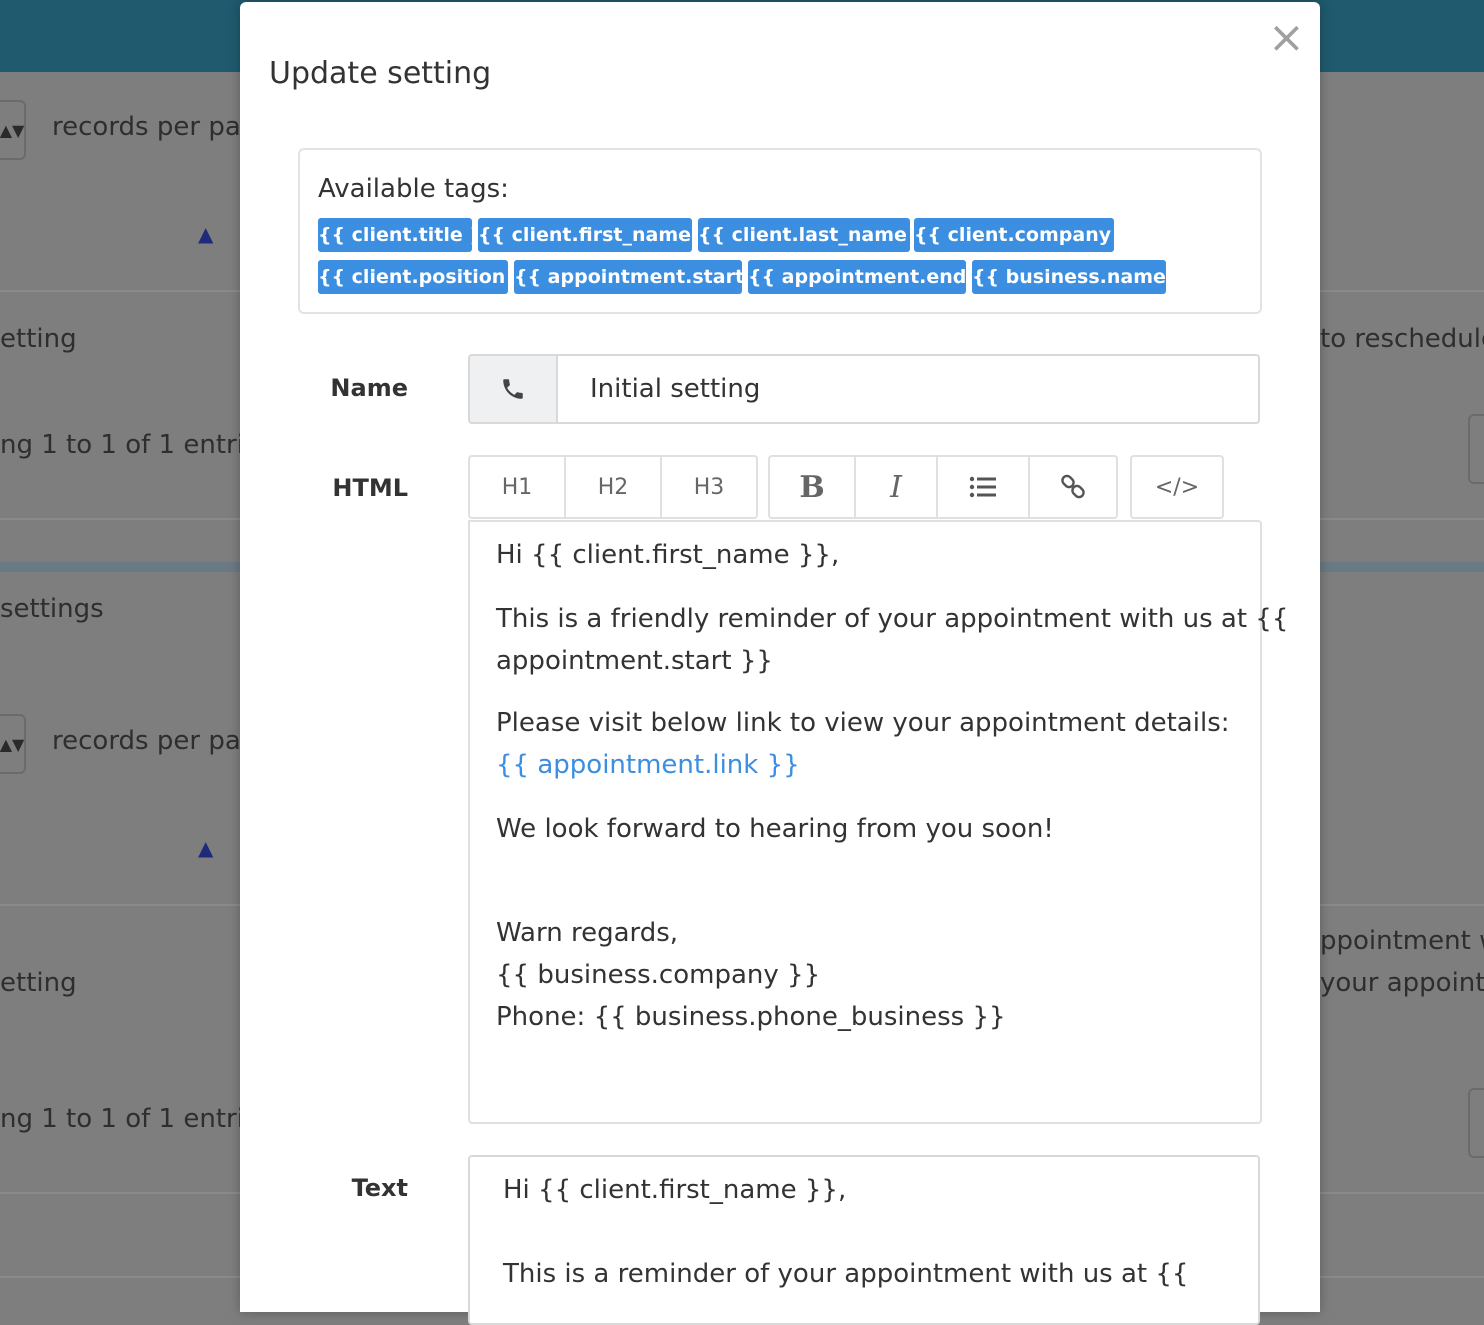  I want to click on list-icon, so click(982, 487).